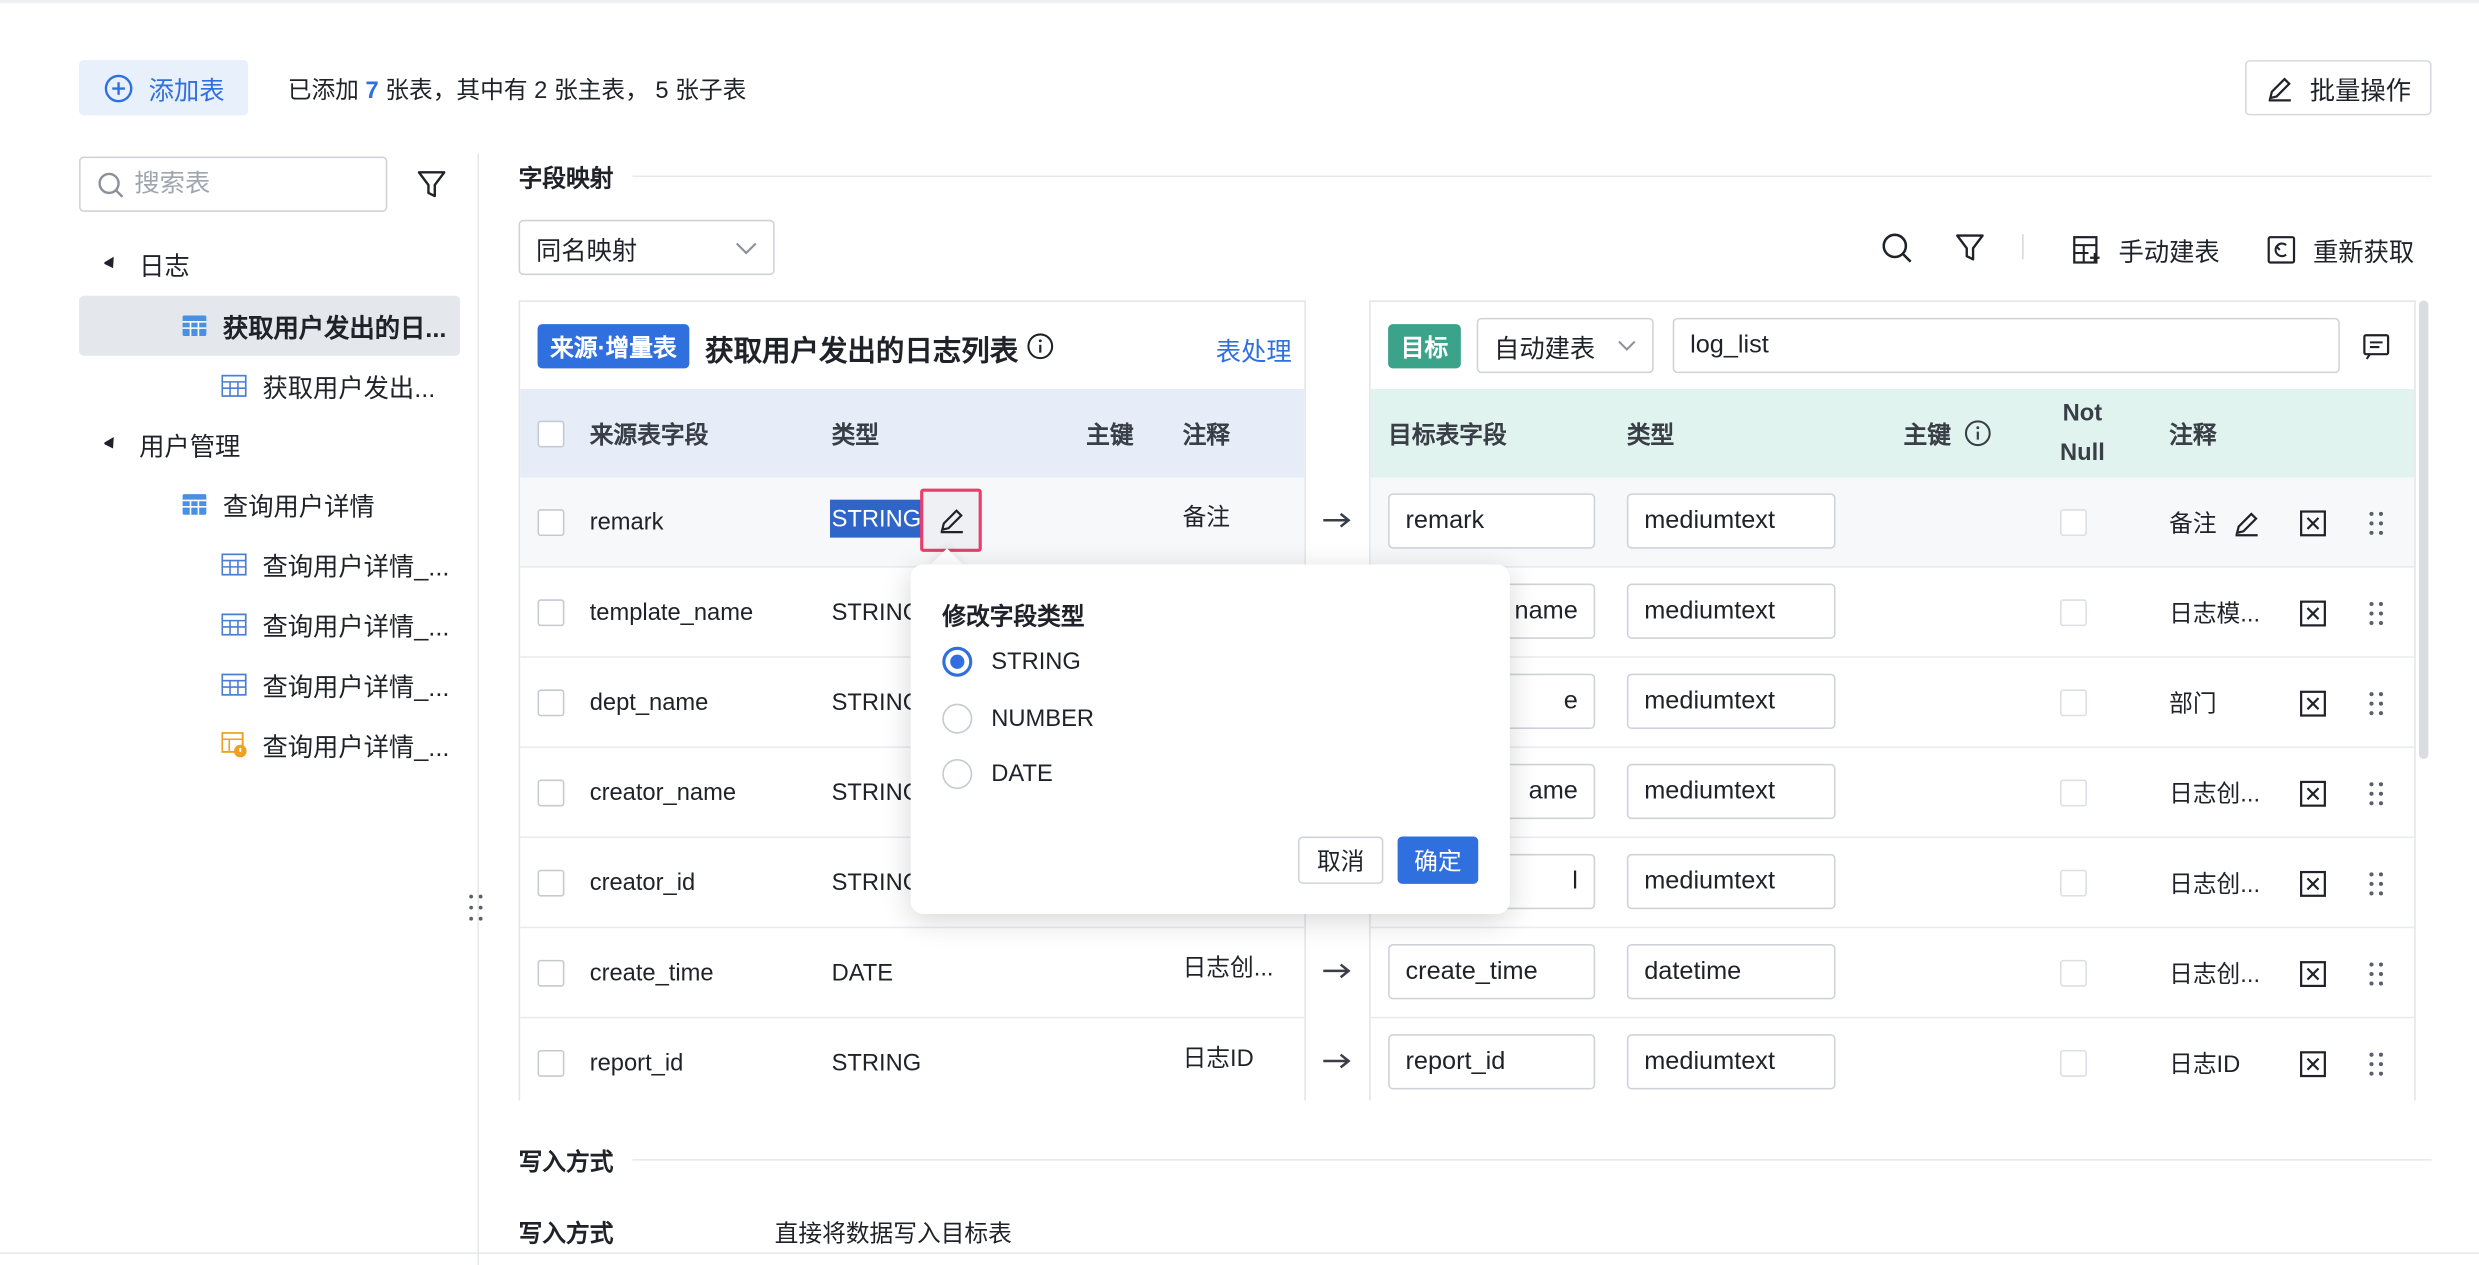  What do you see at coordinates (2423, 529) in the screenshot?
I see `vertical-scrollbar` at bounding box center [2423, 529].